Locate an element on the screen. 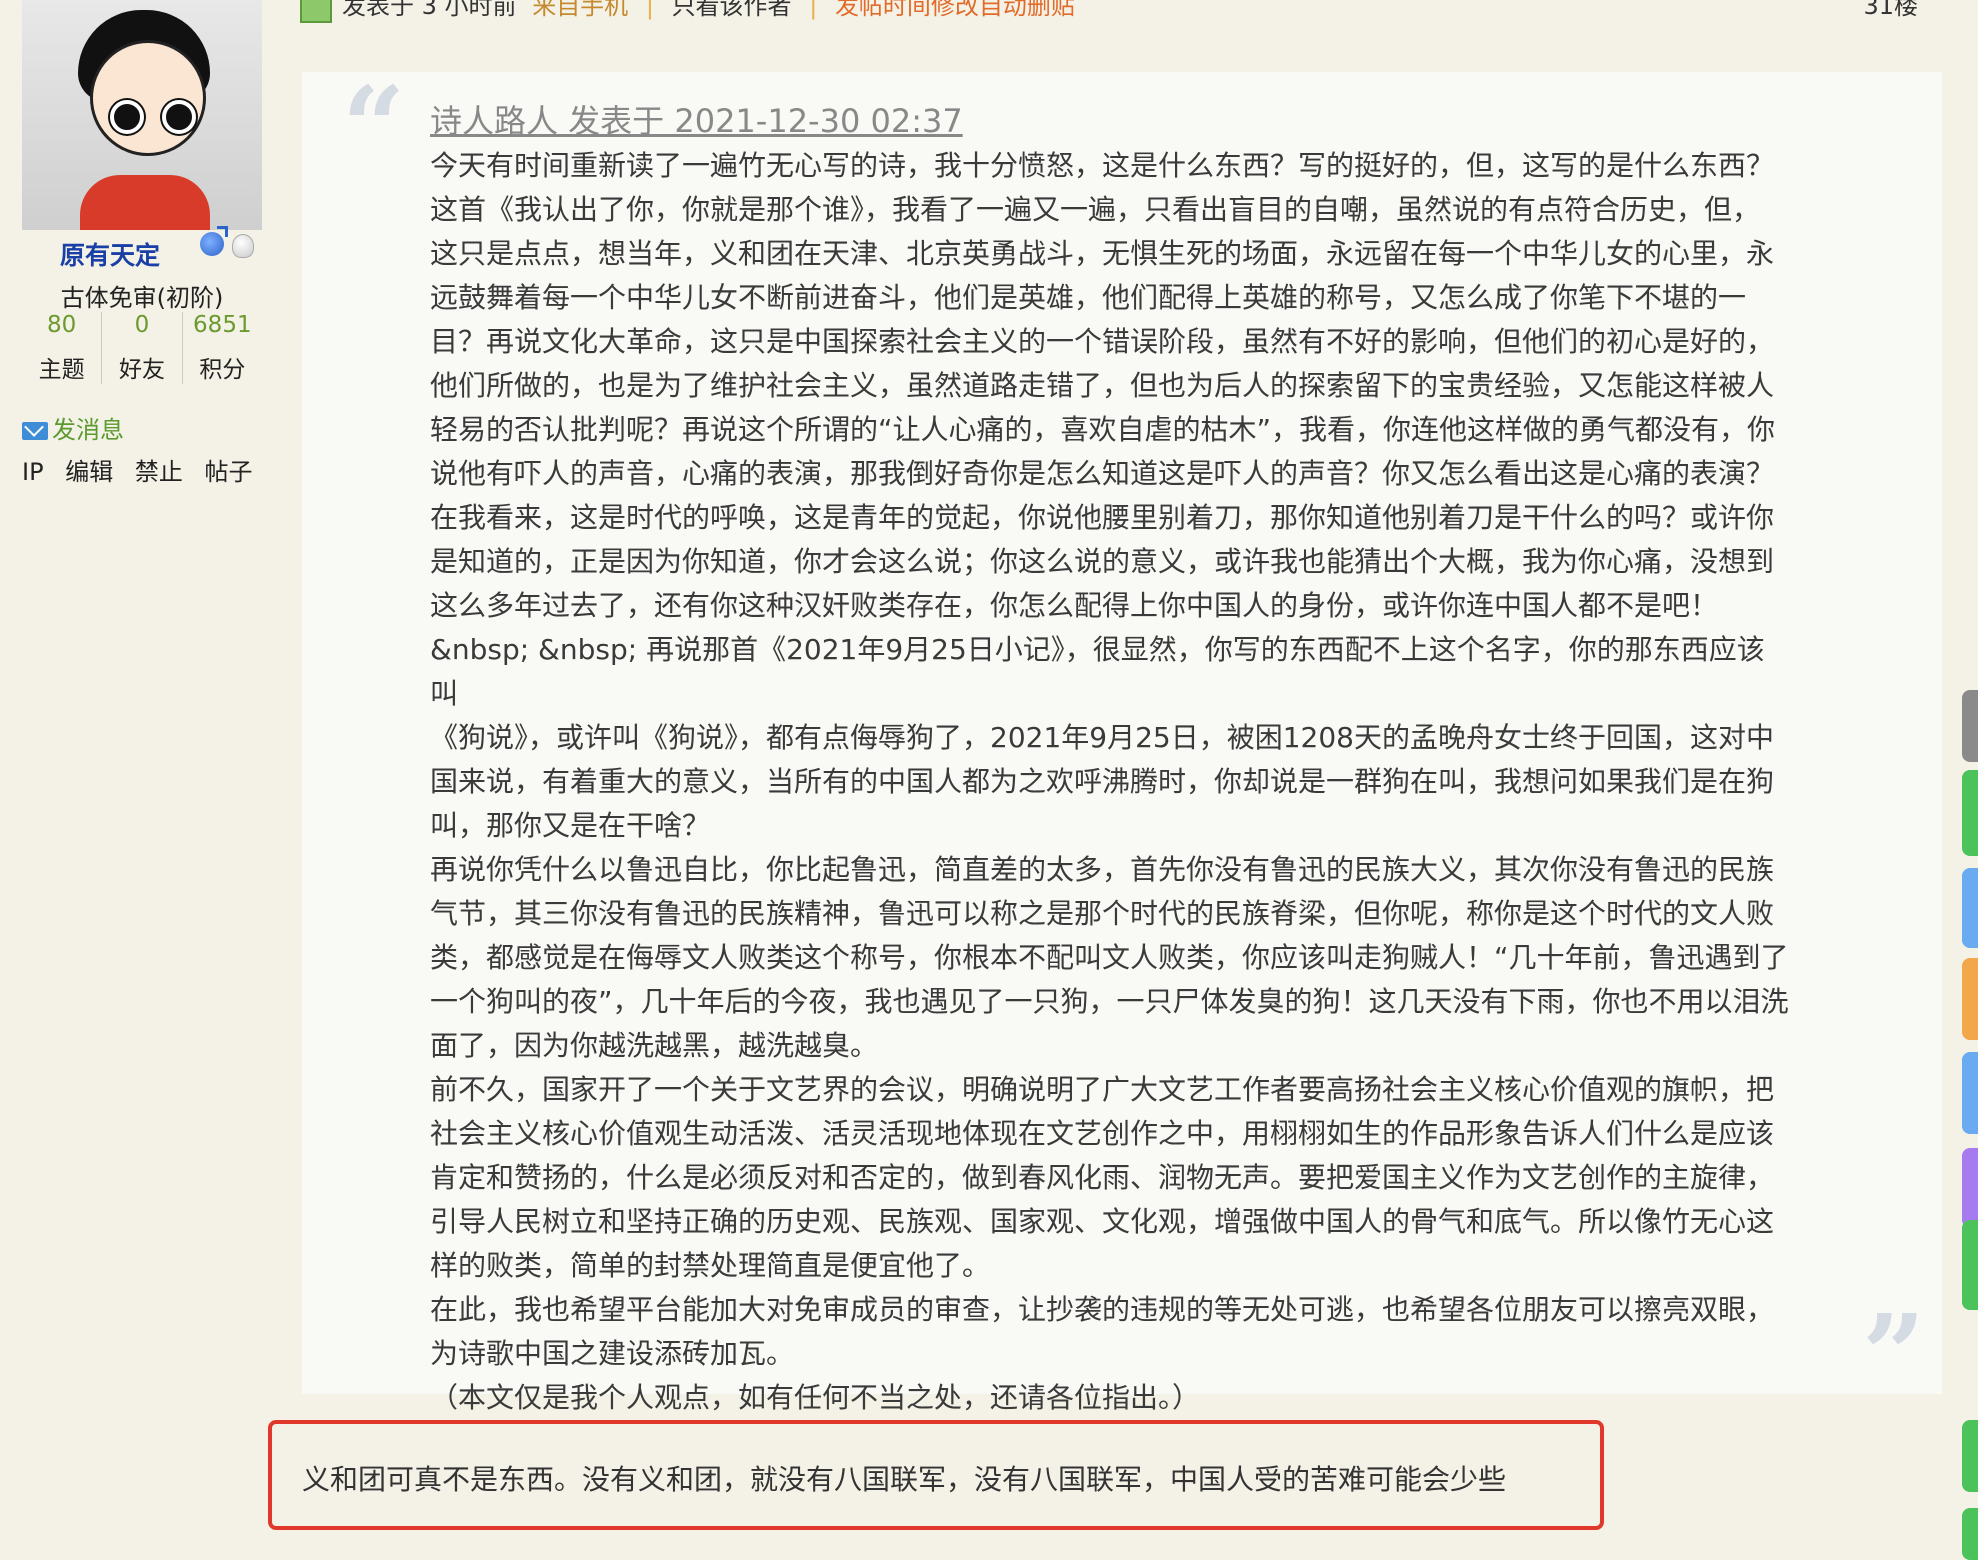 This screenshot has width=1978, height=1560. stat-threads: 80 主题 is located at coordinates (61, 348).